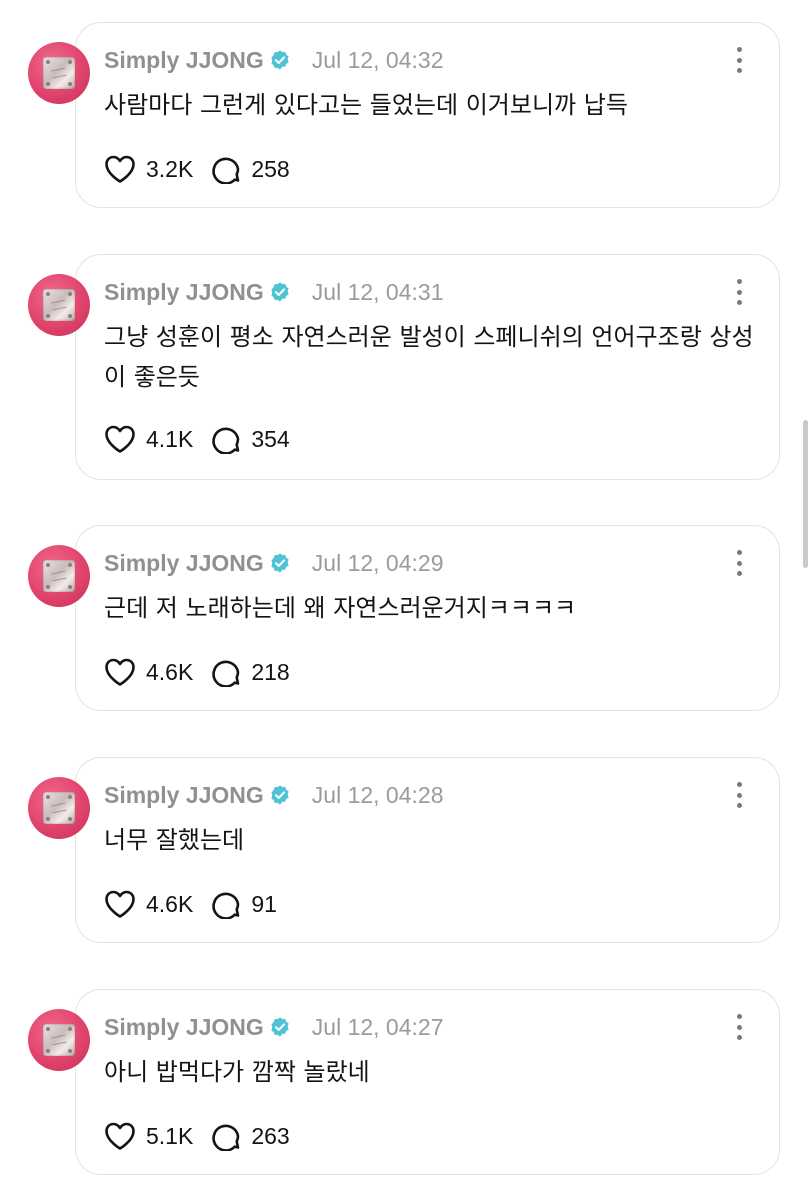 Image resolution: width=812 pixels, height=1200 pixels. What do you see at coordinates (250, 169) in the screenshot?
I see `reply-button: 258` at bounding box center [250, 169].